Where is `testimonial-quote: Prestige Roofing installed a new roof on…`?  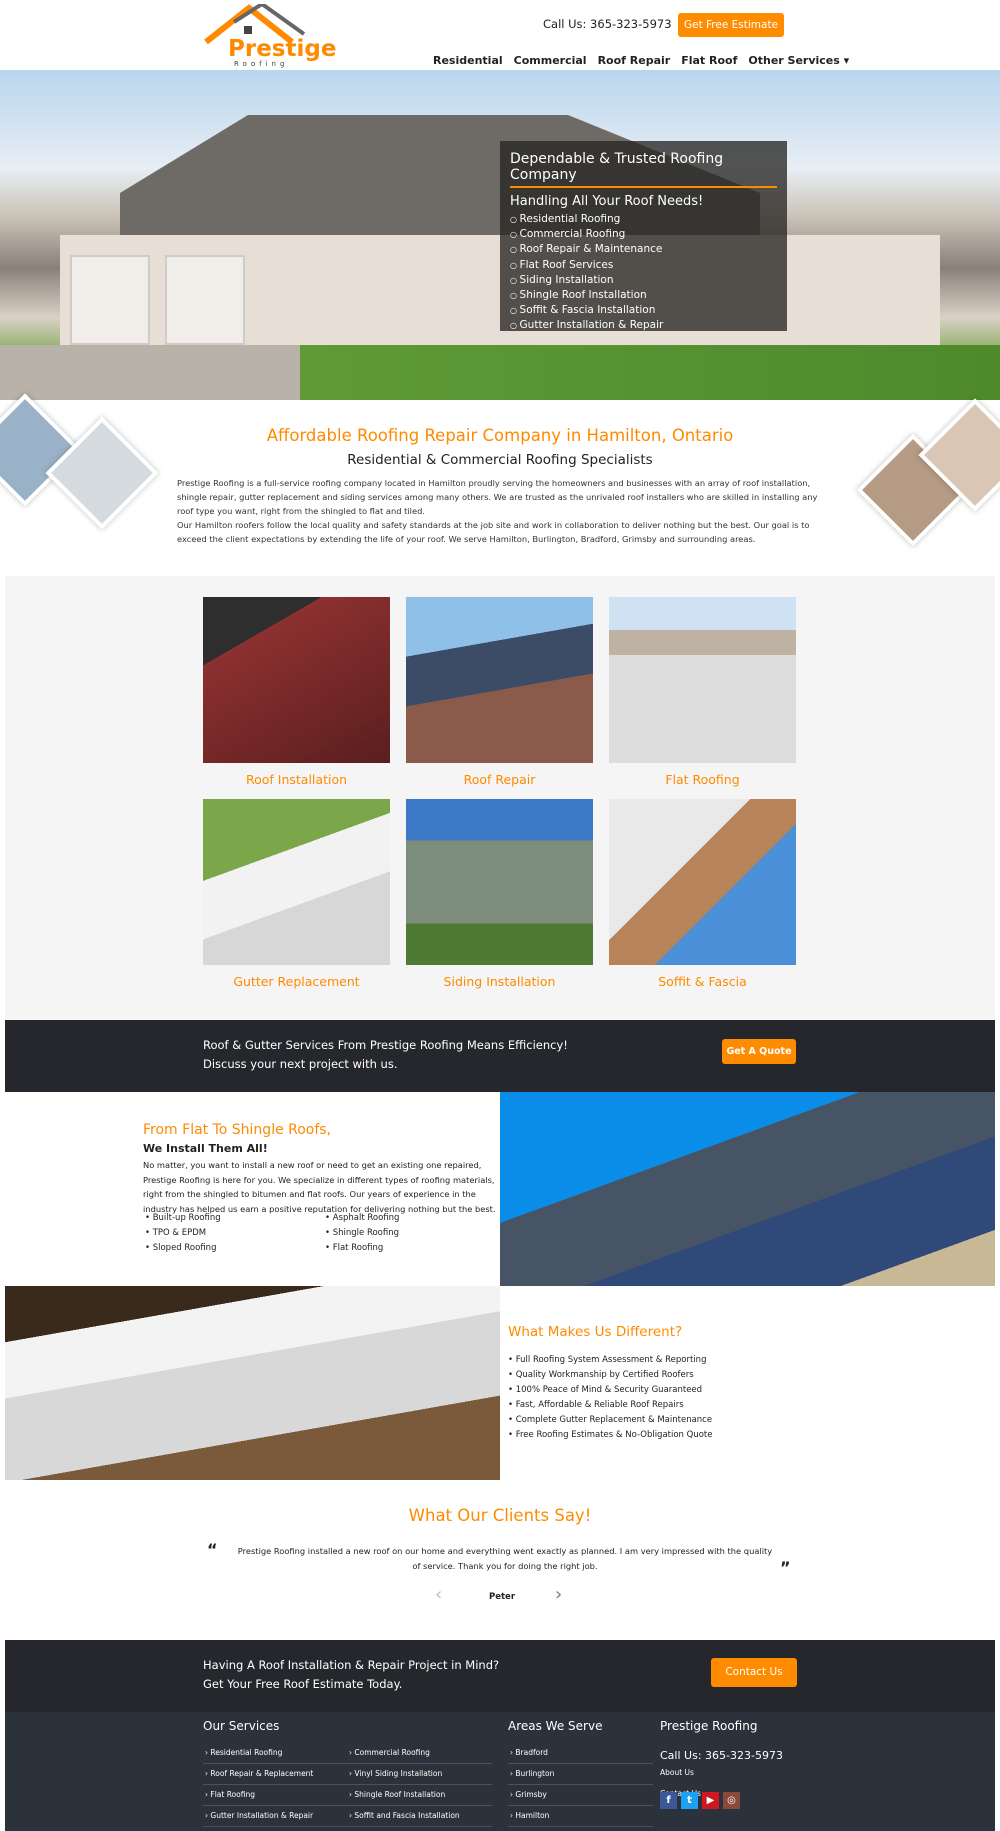 testimonial-quote: Prestige Roofing installed a new roof on… is located at coordinates (505, 1558).